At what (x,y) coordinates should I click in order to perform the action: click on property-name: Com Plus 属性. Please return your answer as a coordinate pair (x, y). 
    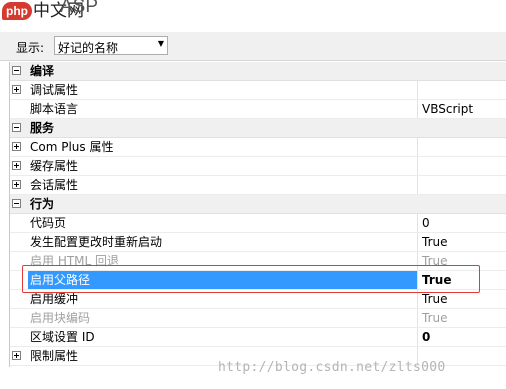
    Looking at the image, I should click on (72, 147).